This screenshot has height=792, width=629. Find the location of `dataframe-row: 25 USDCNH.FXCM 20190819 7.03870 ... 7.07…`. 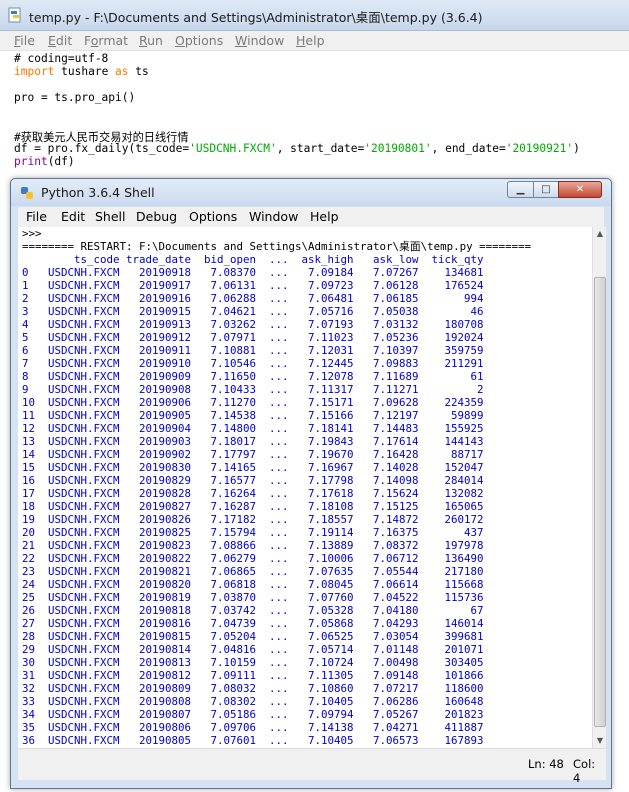

dataframe-row: 25 USDCNH.FXCM 20190819 7.03870 ... 7.07… is located at coordinates (253, 597).